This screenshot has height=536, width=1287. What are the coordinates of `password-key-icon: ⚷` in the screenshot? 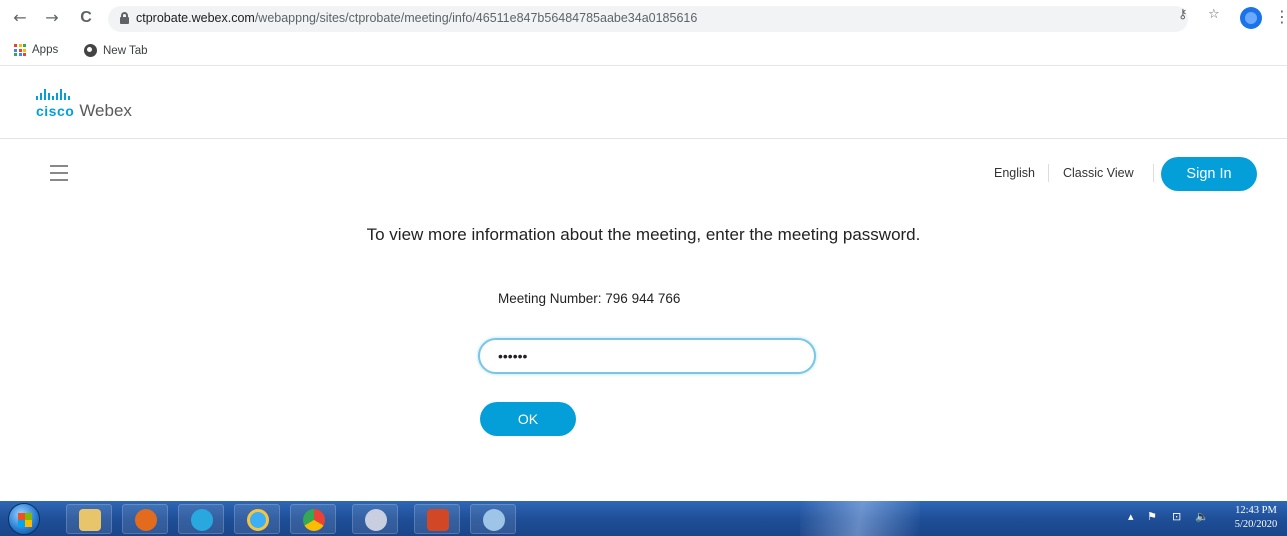 It's located at (1183, 14).